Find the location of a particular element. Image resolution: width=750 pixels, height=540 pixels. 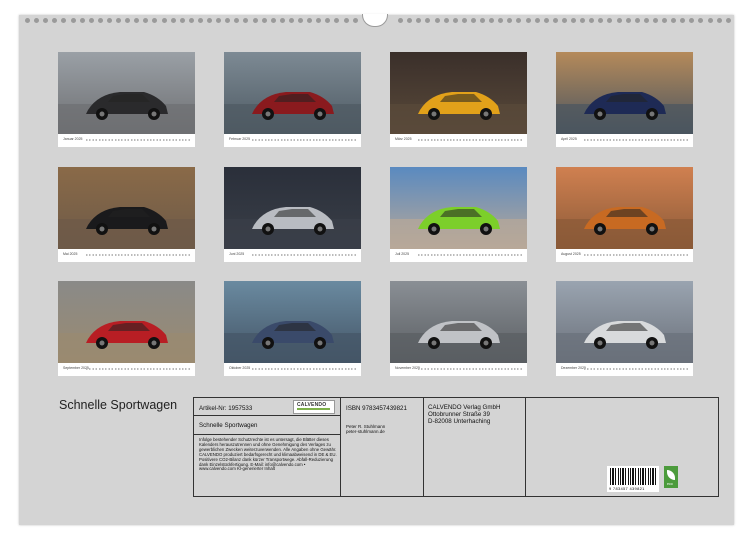

month-page: September 2025 is located at coordinates (126, 328).